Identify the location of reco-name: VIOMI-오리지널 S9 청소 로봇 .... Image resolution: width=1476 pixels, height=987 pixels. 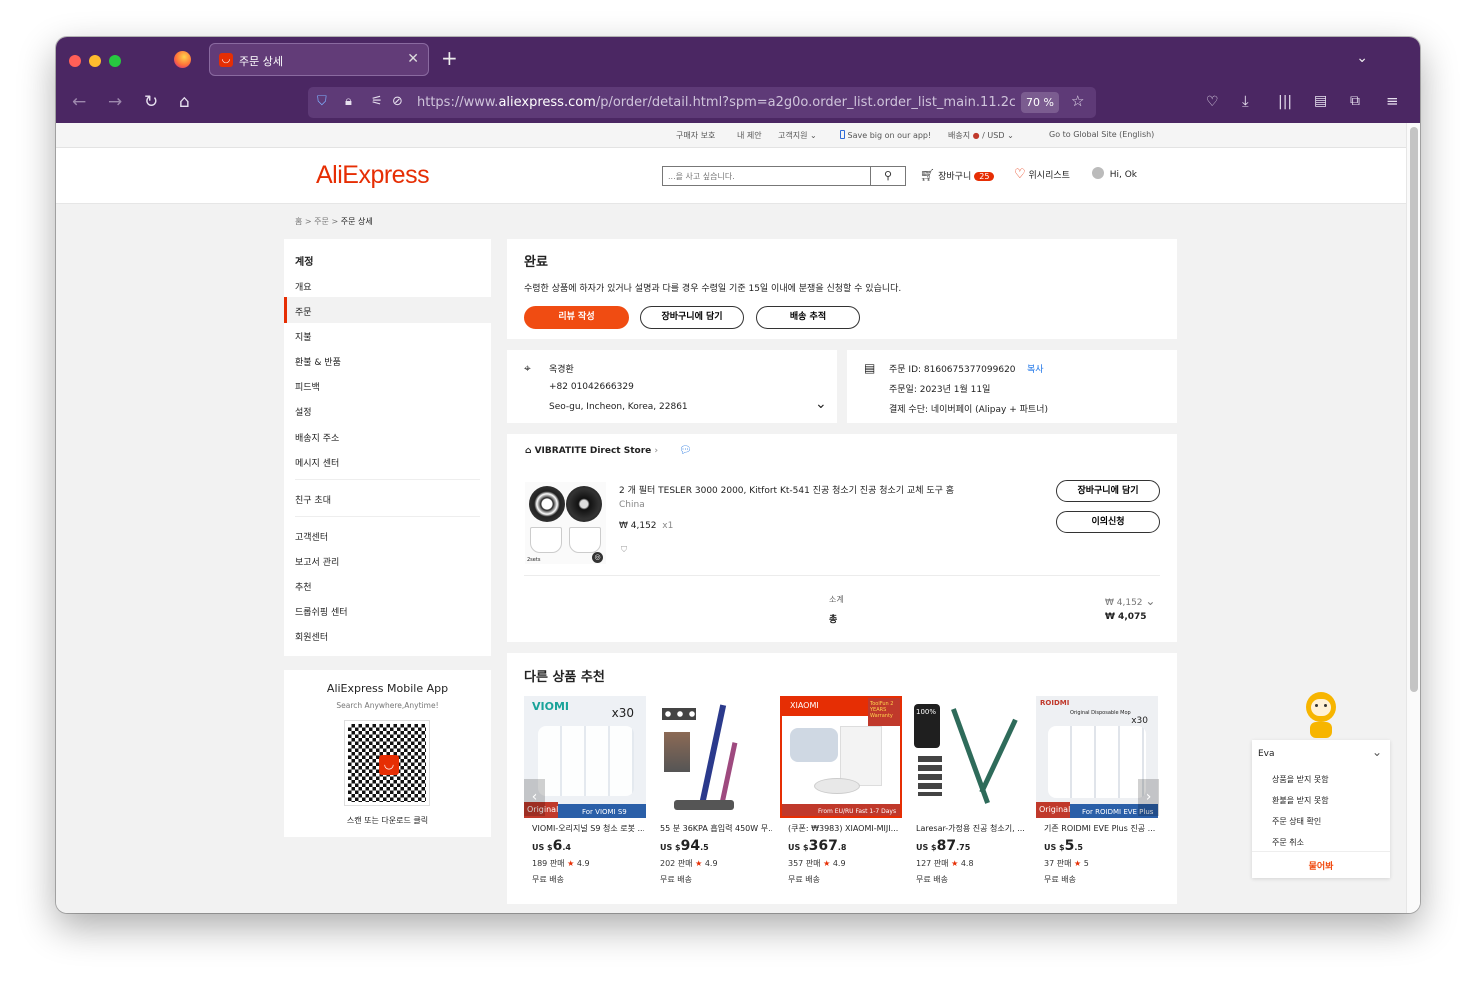
(588, 828).